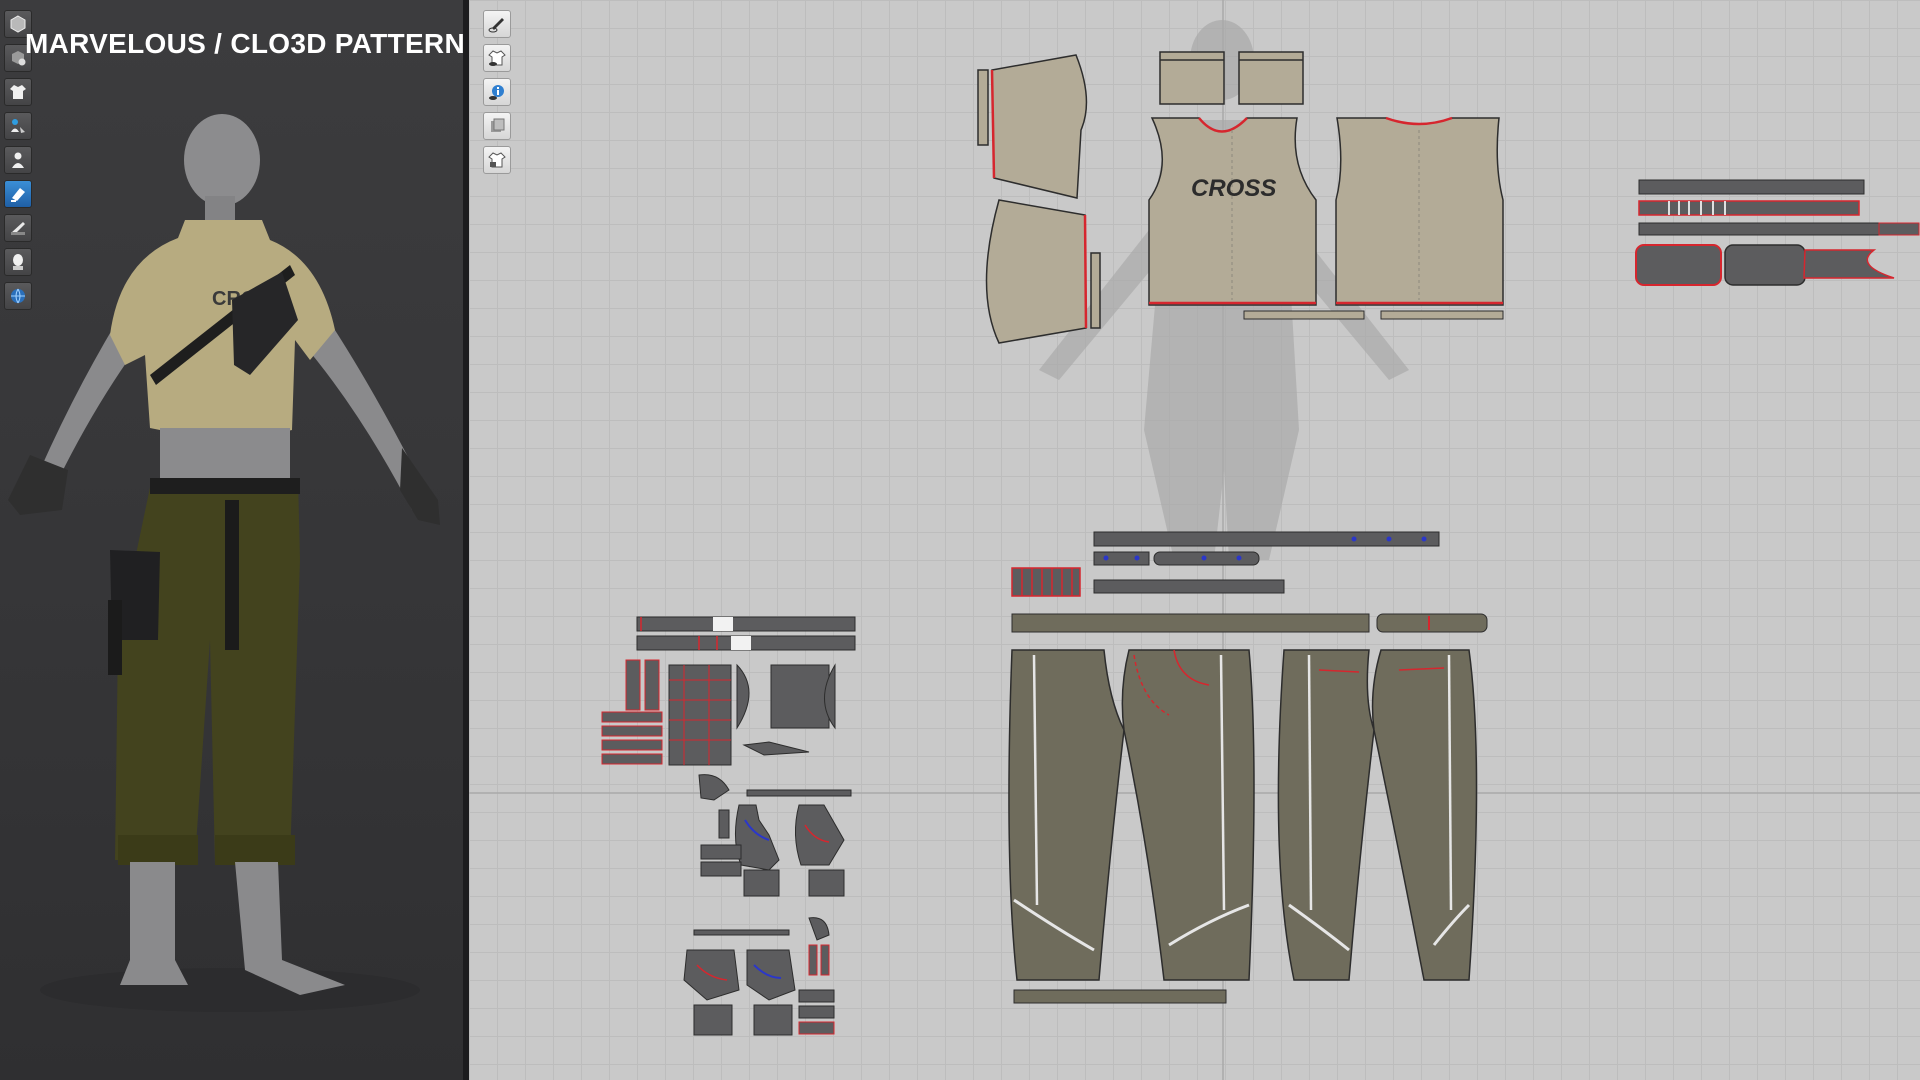 Image resolution: width=1920 pixels, height=1080 pixels. Describe the element at coordinates (1424, 815) in the screenshot. I see `pants-back-right` at that location.